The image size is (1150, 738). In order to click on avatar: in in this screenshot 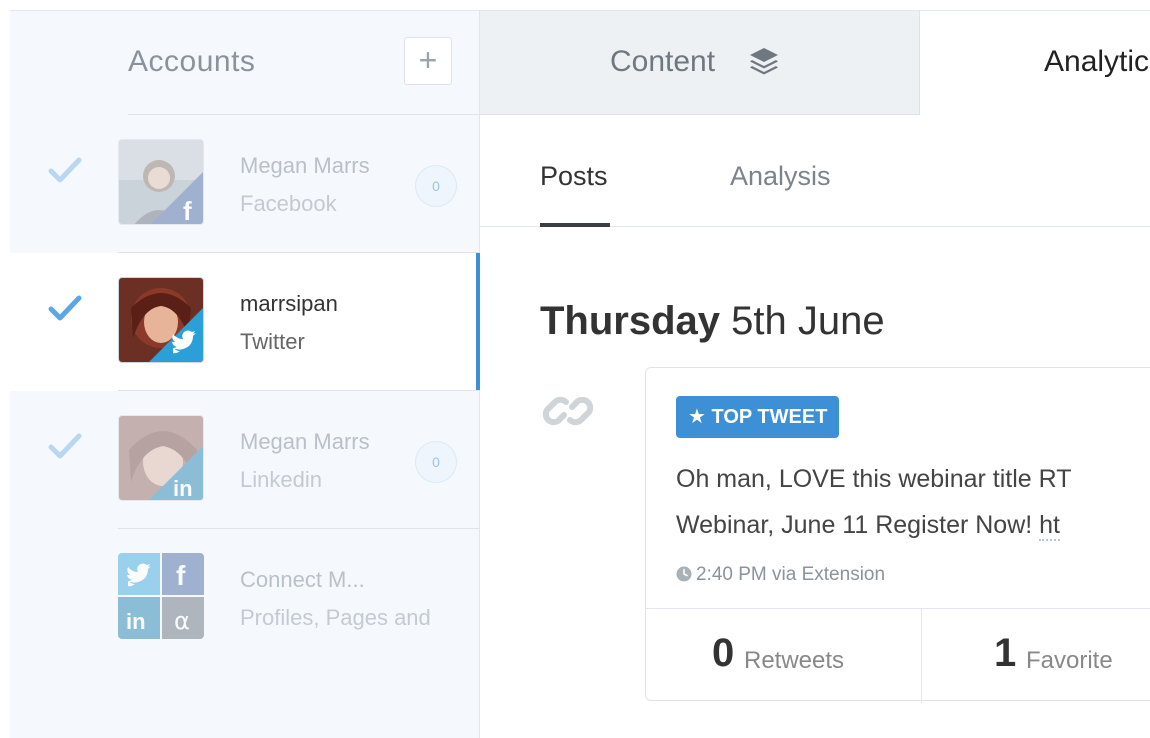, I will do `click(161, 458)`.